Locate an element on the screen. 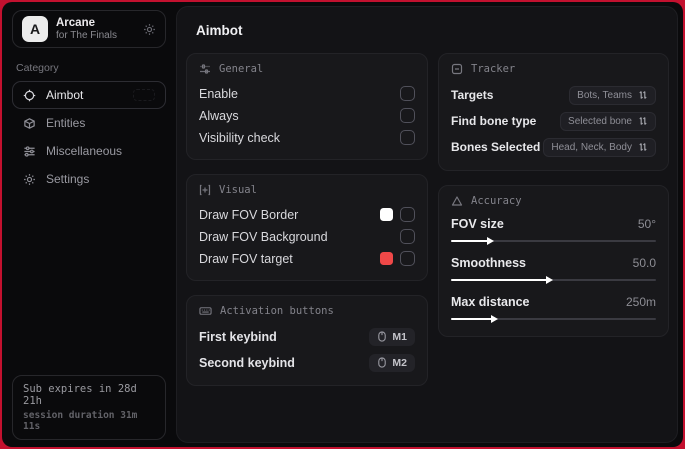 The image size is (685, 449). slider-value: 50.0 is located at coordinates (644, 263).